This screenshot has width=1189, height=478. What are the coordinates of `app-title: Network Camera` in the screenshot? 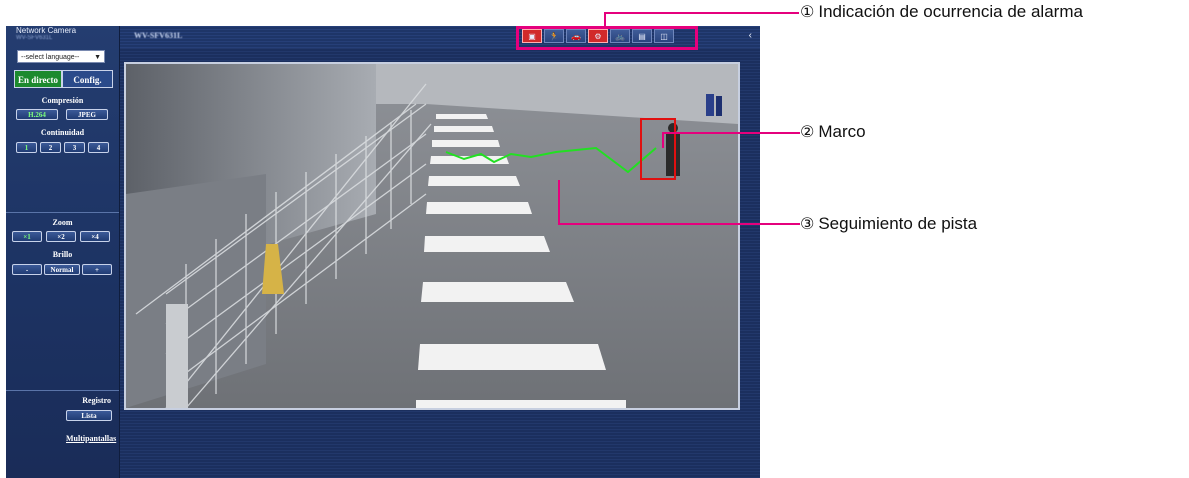 It's located at (46, 30).